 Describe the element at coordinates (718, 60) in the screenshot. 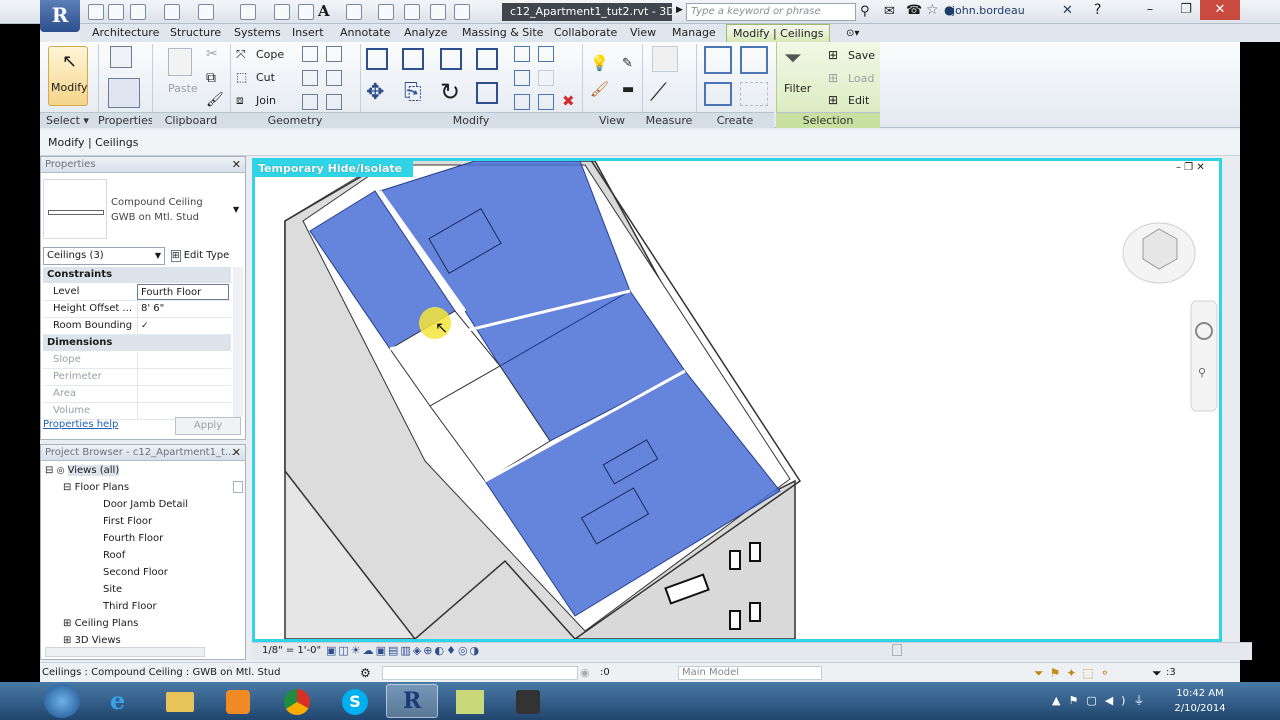

I see `create-assembly-icon` at that location.